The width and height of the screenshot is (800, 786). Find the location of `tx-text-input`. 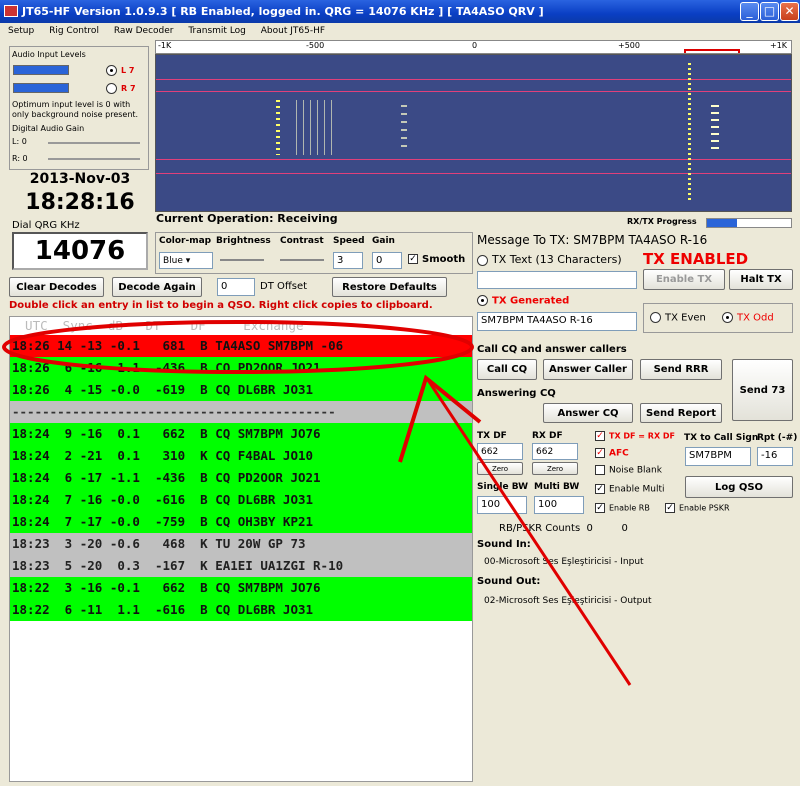

tx-text-input is located at coordinates (557, 280).